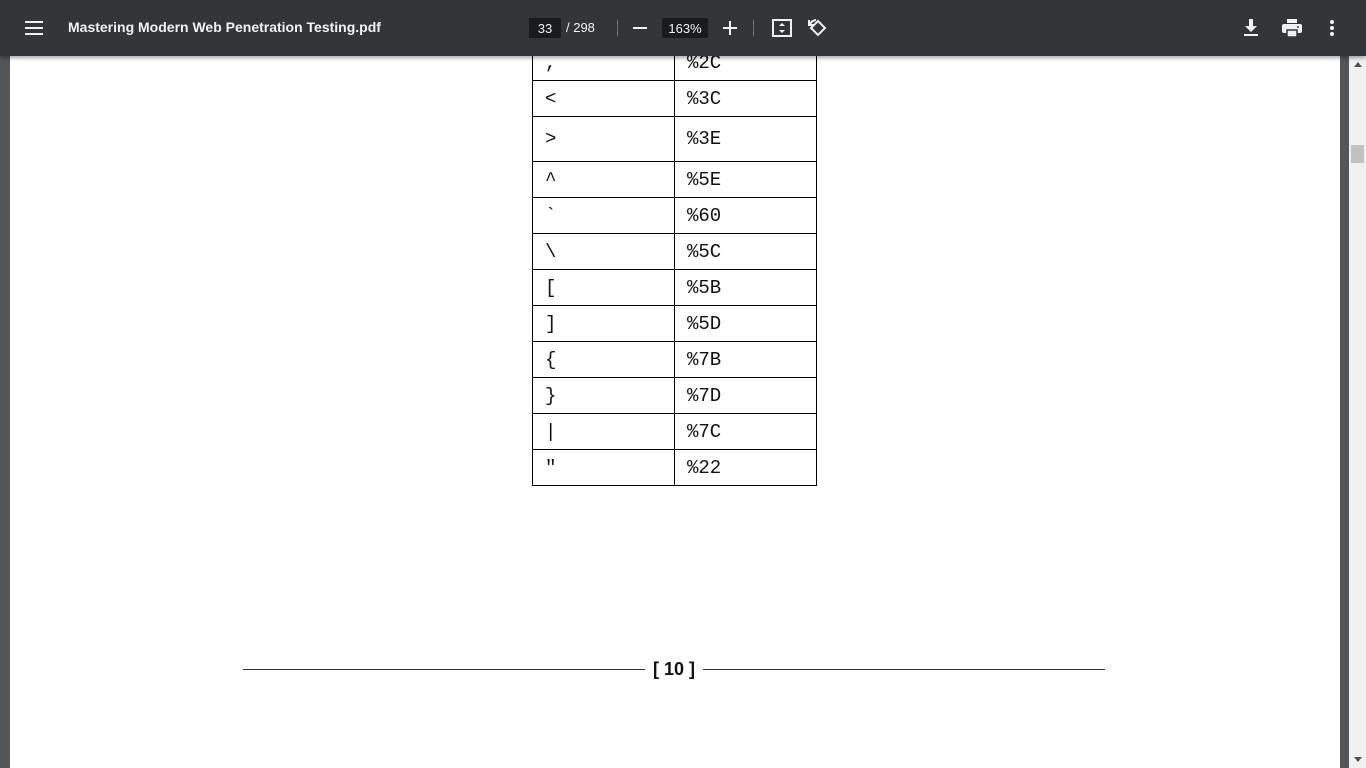 This screenshot has height=768, width=1366. What do you see at coordinates (603, 467) in the screenshot?
I see `table-cell-char: "` at bounding box center [603, 467].